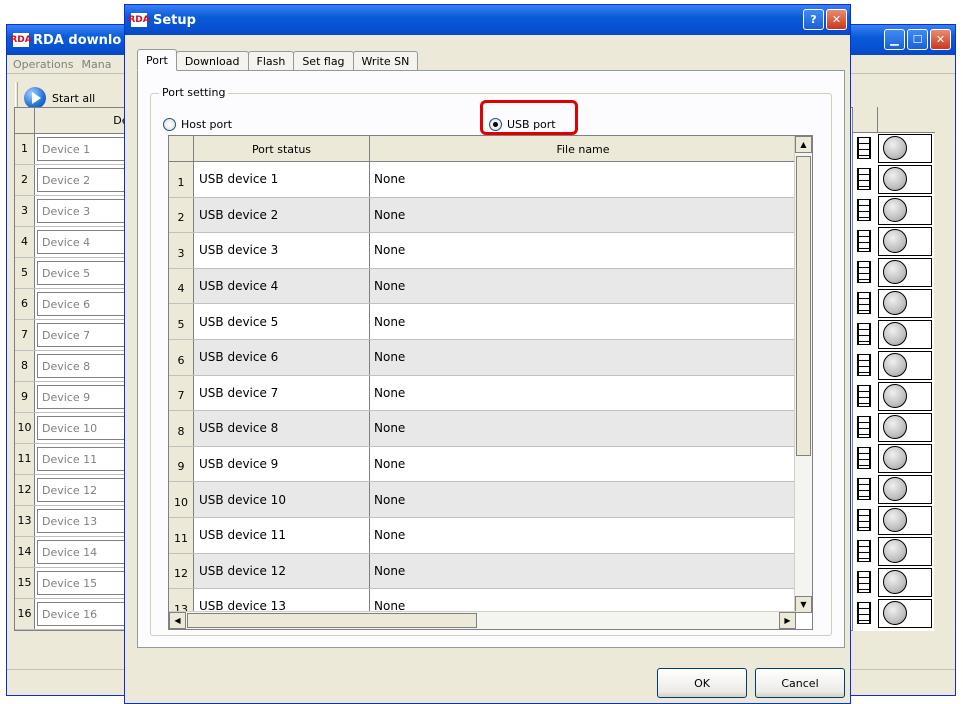 The image size is (963, 704). I want to click on table-row: 2 USB device 2 None, so click(482, 215).